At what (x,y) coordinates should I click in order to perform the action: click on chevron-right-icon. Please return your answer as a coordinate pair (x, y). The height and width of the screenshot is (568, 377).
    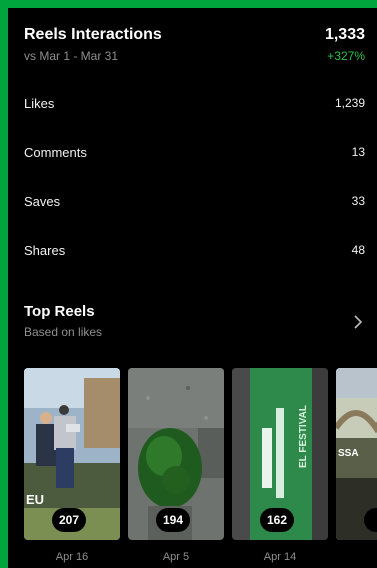
    Looking at the image, I should click on (358, 322).